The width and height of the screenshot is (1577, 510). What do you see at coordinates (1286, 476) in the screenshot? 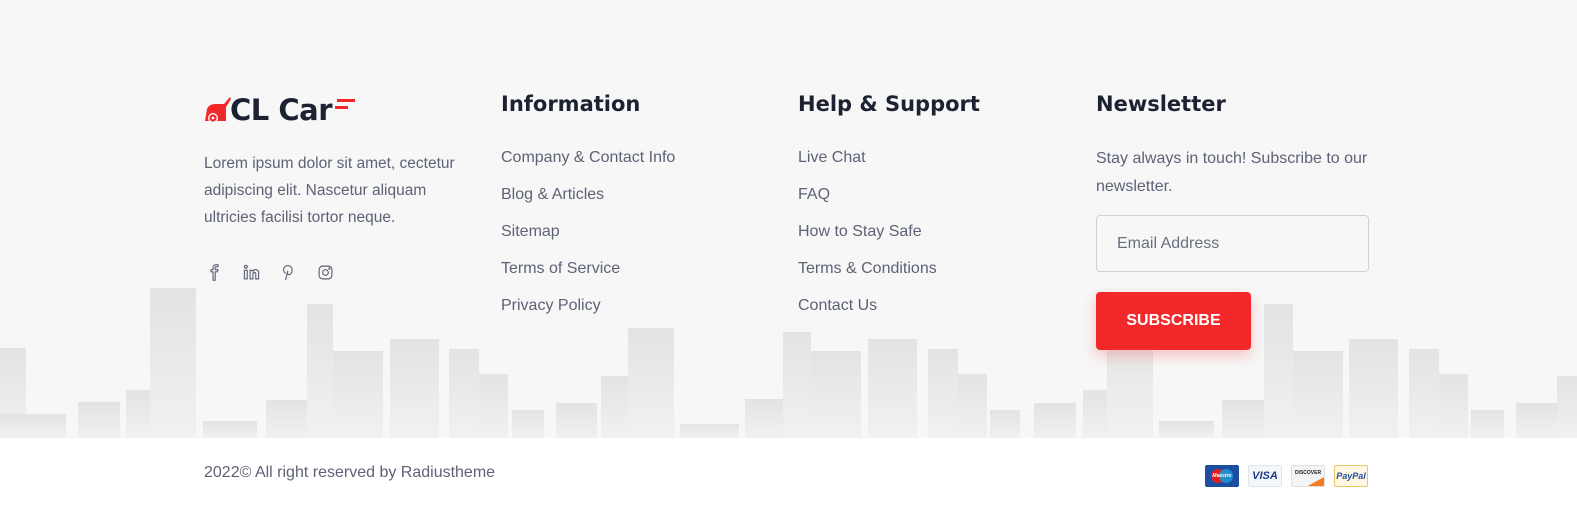
I see `payment-methods: Maestro VISA DISCOVER PayPal` at bounding box center [1286, 476].